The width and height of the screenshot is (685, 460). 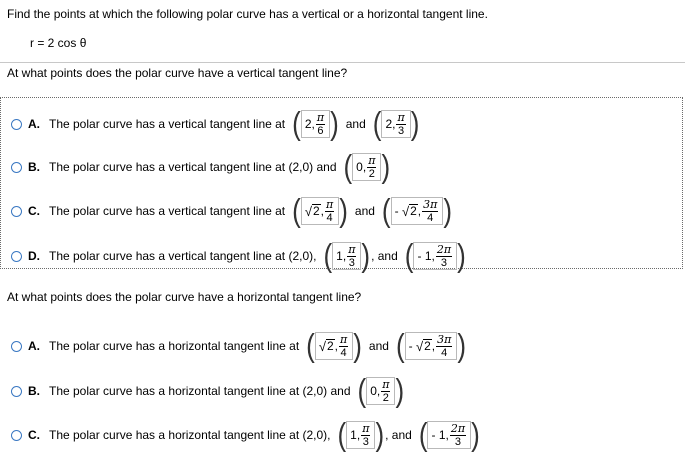 What do you see at coordinates (58, 43) in the screenshot?
I see `polar-equation: r = 2 cos θ` at bounding box center [58, 43].